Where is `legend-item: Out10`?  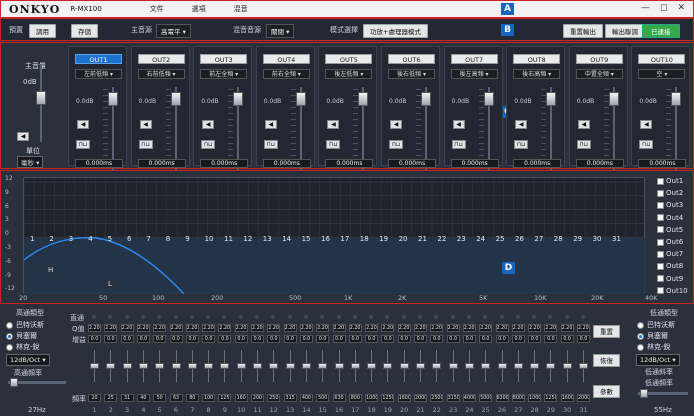 legend-item: Out10 is located at coordinates (672, 291).